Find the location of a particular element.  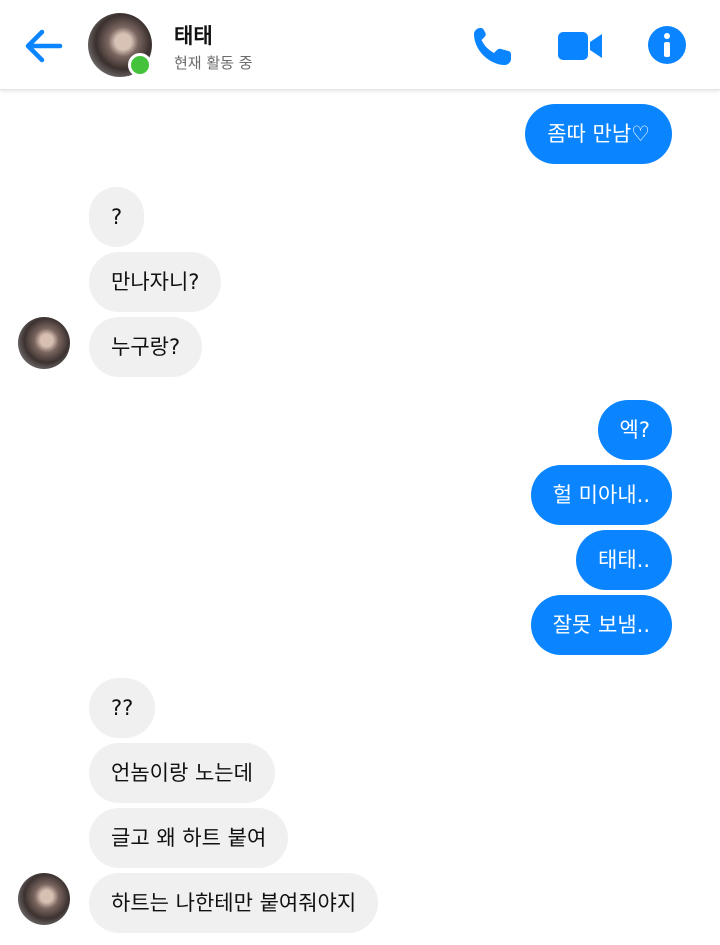

message-sent: 엑? is located at coordinates (634, 430).